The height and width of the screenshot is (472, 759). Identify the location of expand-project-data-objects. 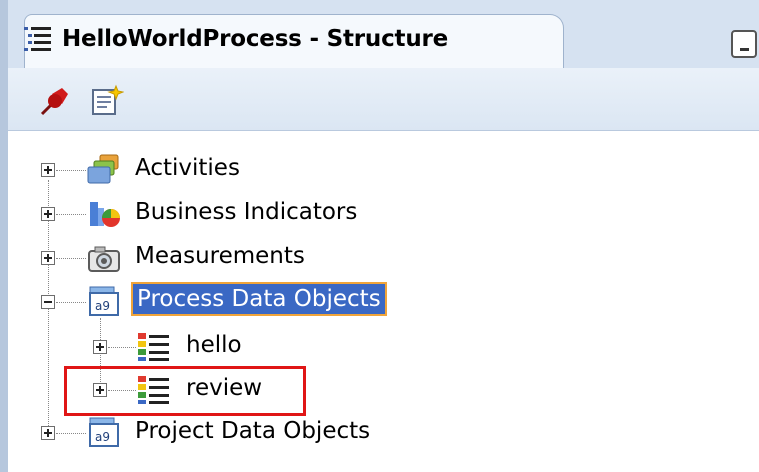
(48, 433).